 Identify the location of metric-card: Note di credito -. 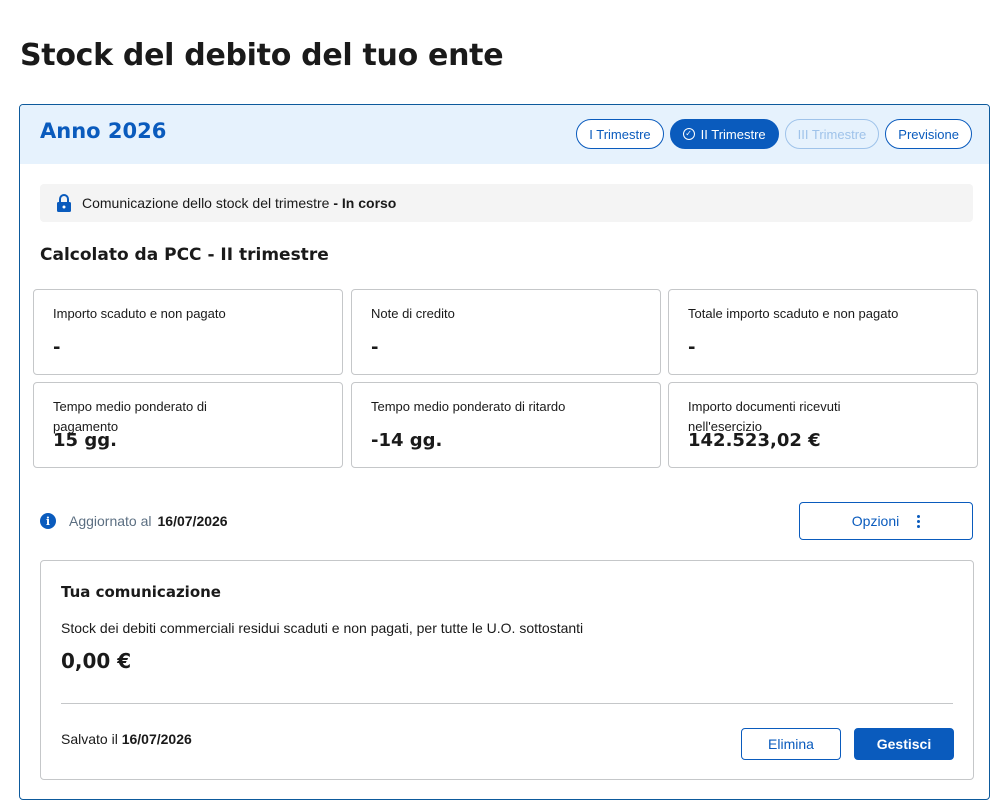
(506, 332).